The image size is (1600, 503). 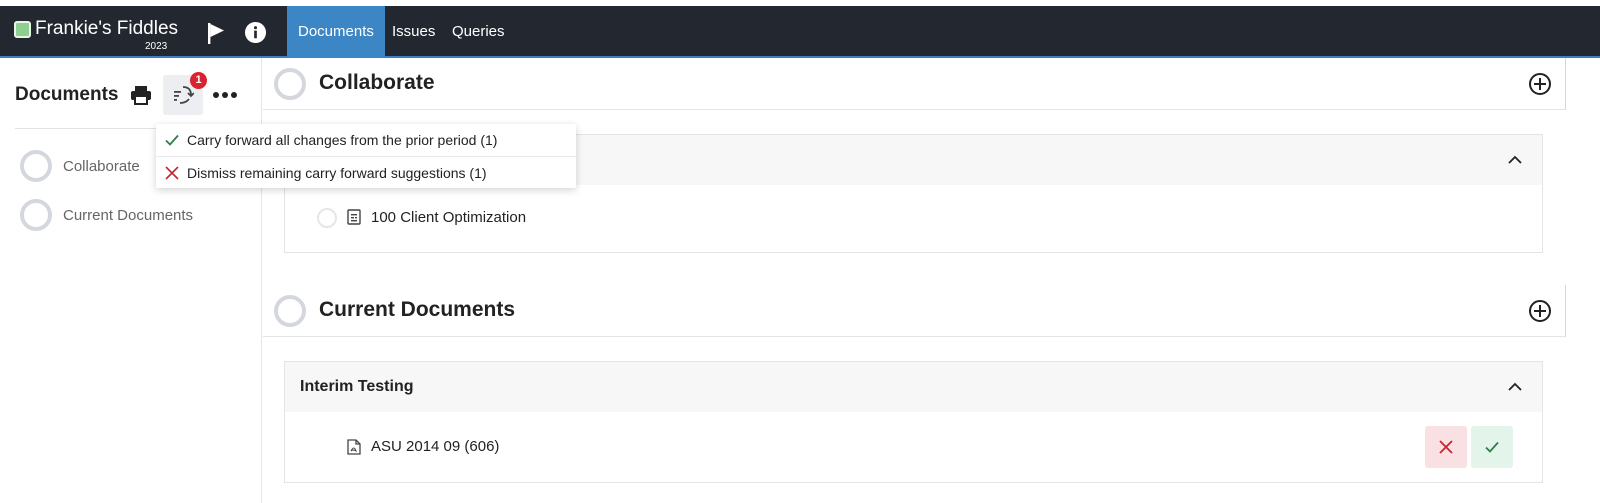 I want to click on tab-queries: Queries, so click(x=478, y=32).